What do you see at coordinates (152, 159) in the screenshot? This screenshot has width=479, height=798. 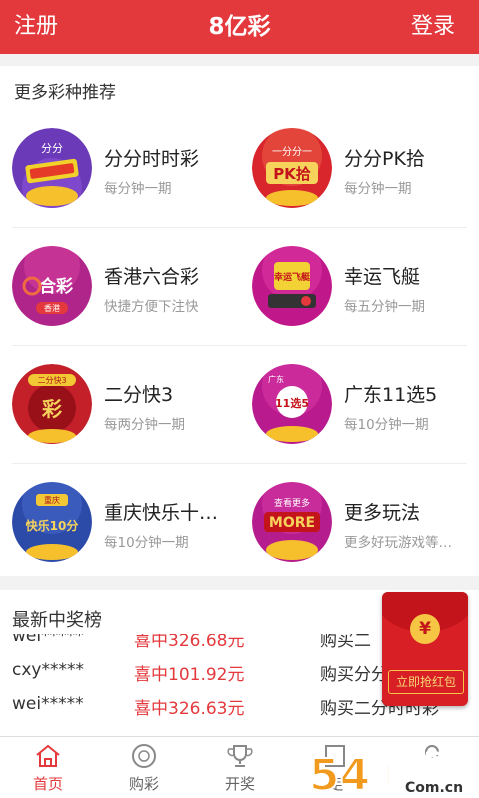 I see `game-name: 分分时时彩` at bounding box center [152, 159].